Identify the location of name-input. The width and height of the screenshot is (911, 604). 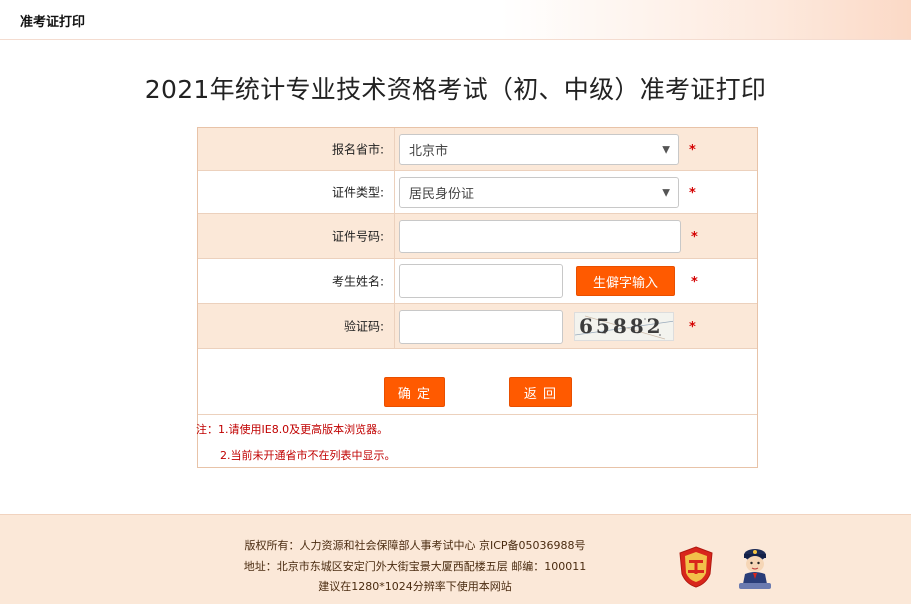
(481, 281).